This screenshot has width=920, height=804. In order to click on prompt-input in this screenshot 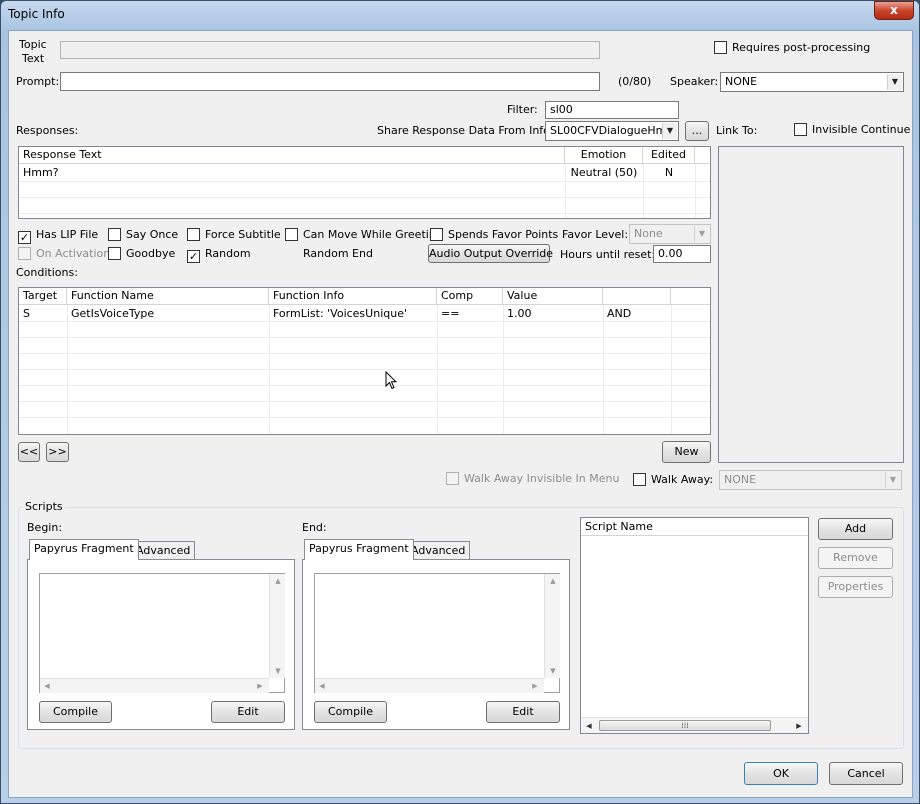, I will do `click(330, 81)`.